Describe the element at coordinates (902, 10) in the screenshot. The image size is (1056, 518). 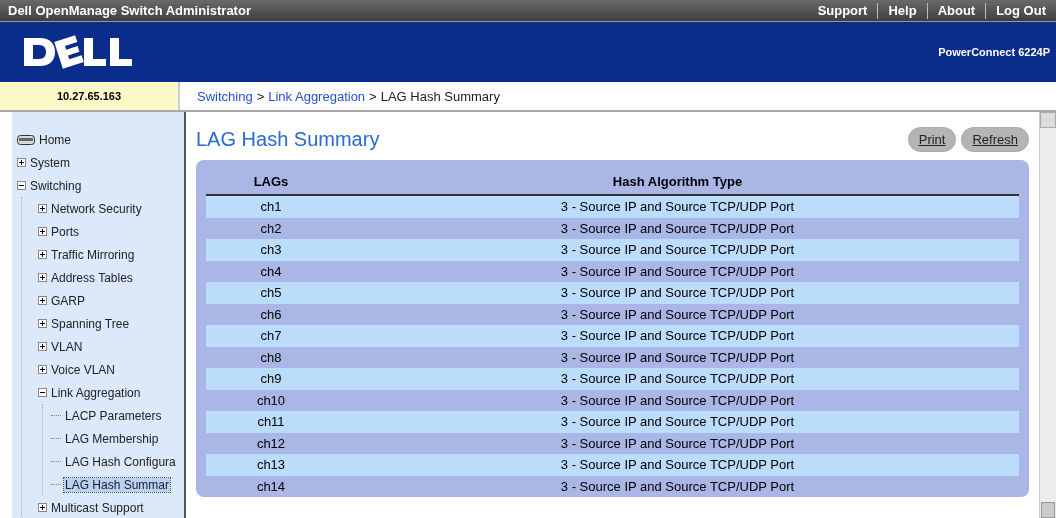
I see `header-link: Help` at that location.